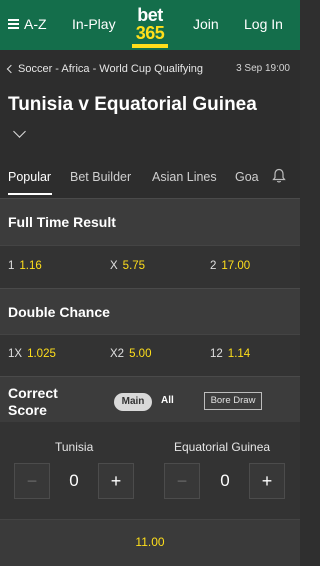  Describe the element at coordinates (140, 354) in the screenshot. I see `selection-odds: 5.00` at that location.